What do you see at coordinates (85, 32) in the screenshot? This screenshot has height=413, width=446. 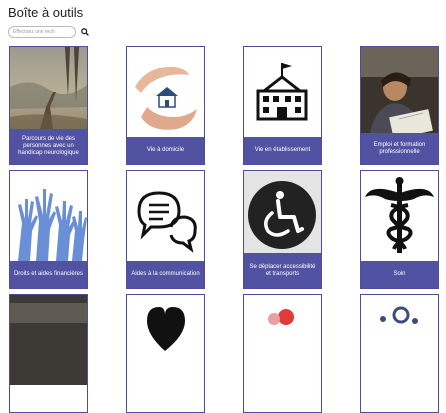 I see `search-icon` at bounding box center [85, 32].